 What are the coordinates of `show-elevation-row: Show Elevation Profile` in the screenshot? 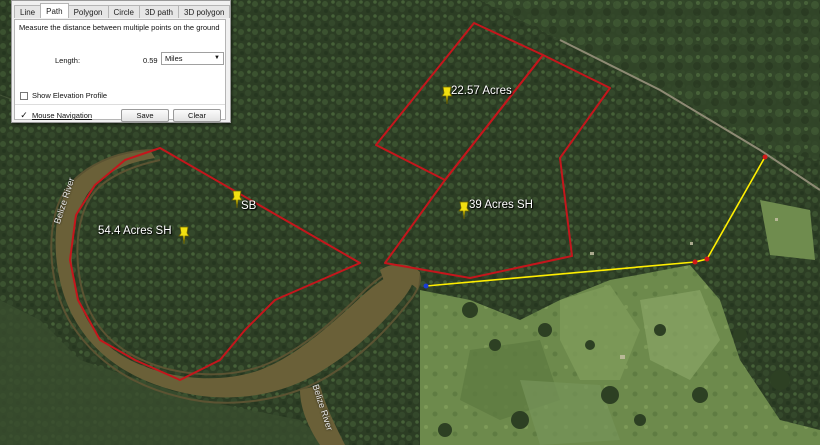 It's located at (63, 95).